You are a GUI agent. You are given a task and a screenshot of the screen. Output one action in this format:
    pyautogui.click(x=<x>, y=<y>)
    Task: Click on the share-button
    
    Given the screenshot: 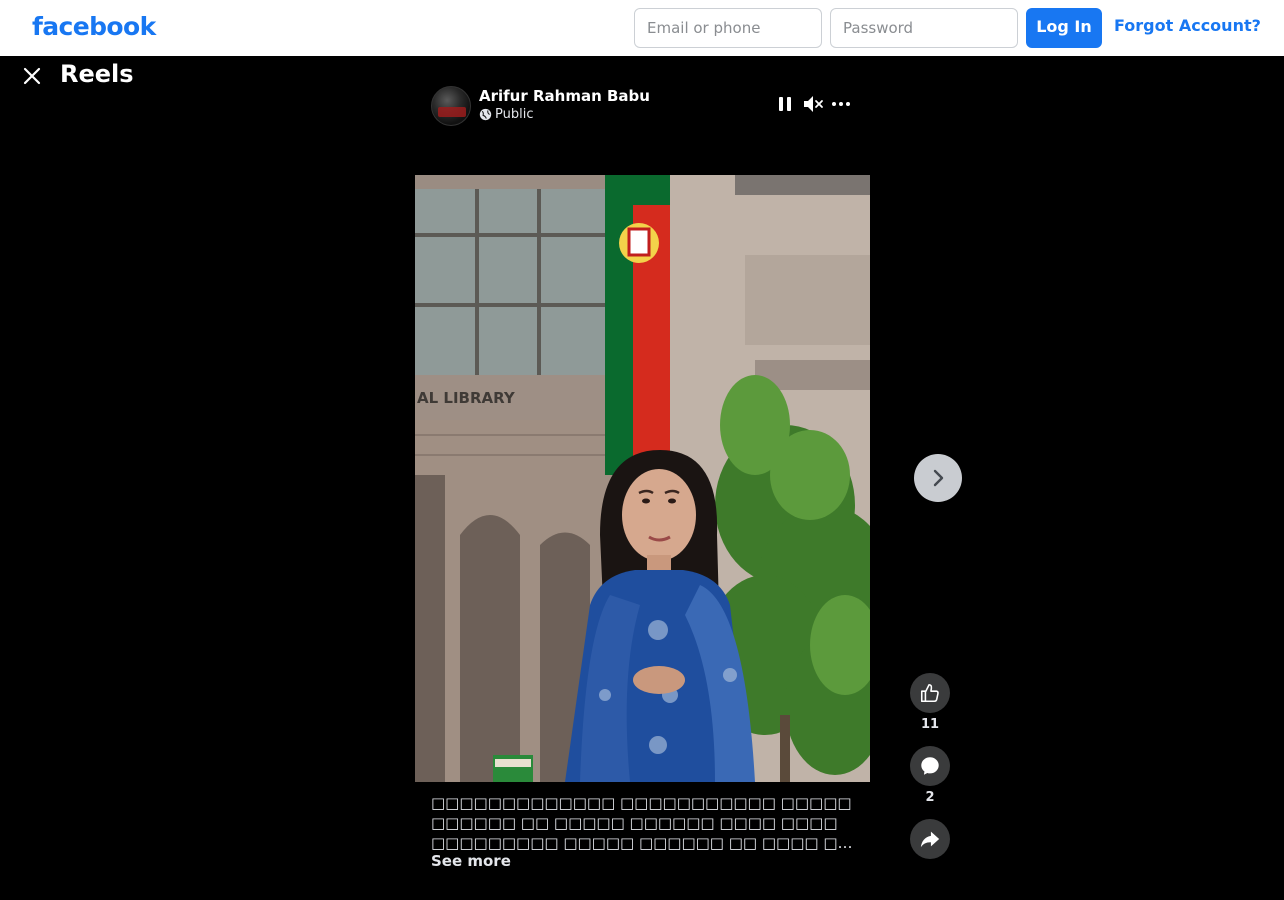 What is the action you would take?
    pyautogui.click(x=930, y=839)
    